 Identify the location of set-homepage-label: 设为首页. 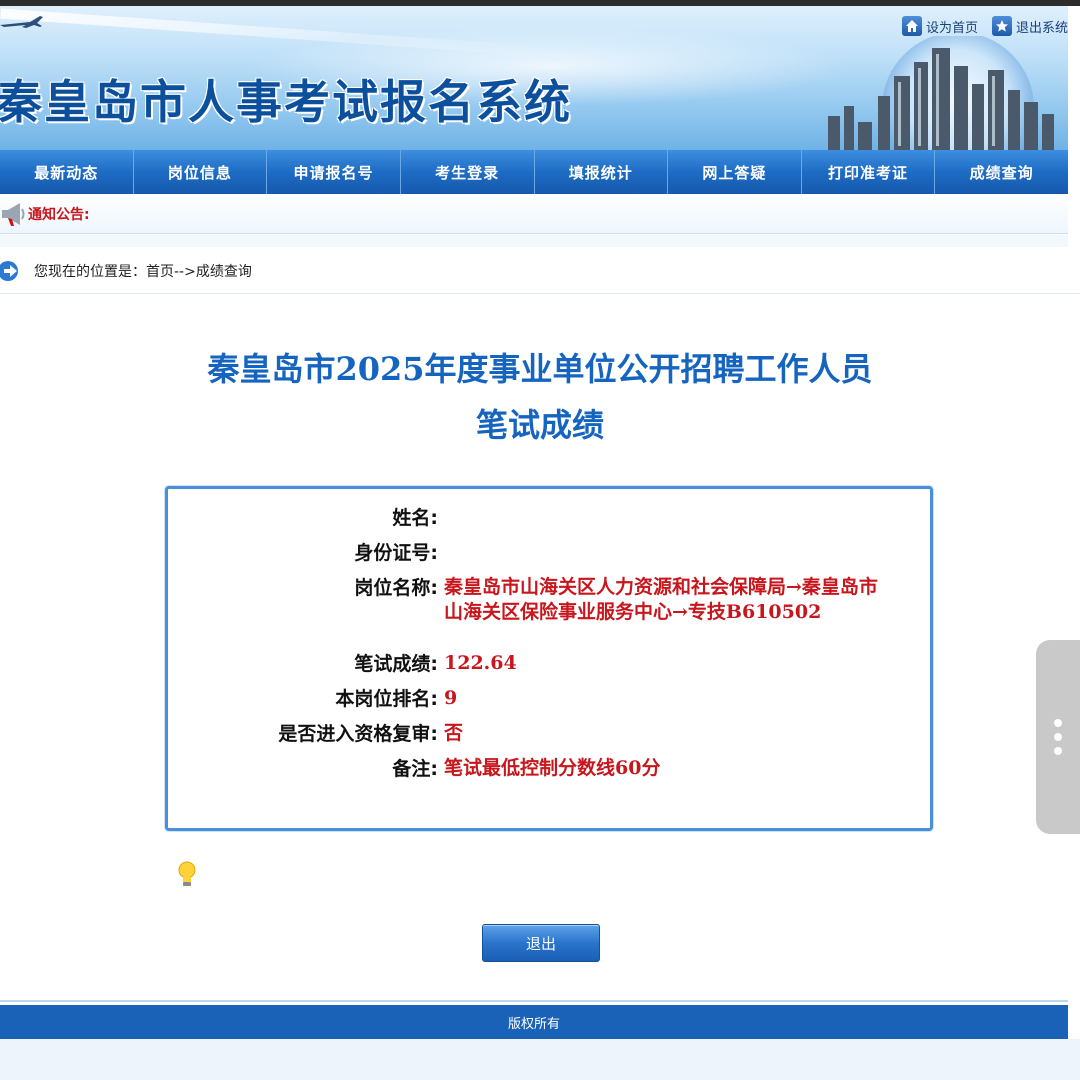
(951, 28).